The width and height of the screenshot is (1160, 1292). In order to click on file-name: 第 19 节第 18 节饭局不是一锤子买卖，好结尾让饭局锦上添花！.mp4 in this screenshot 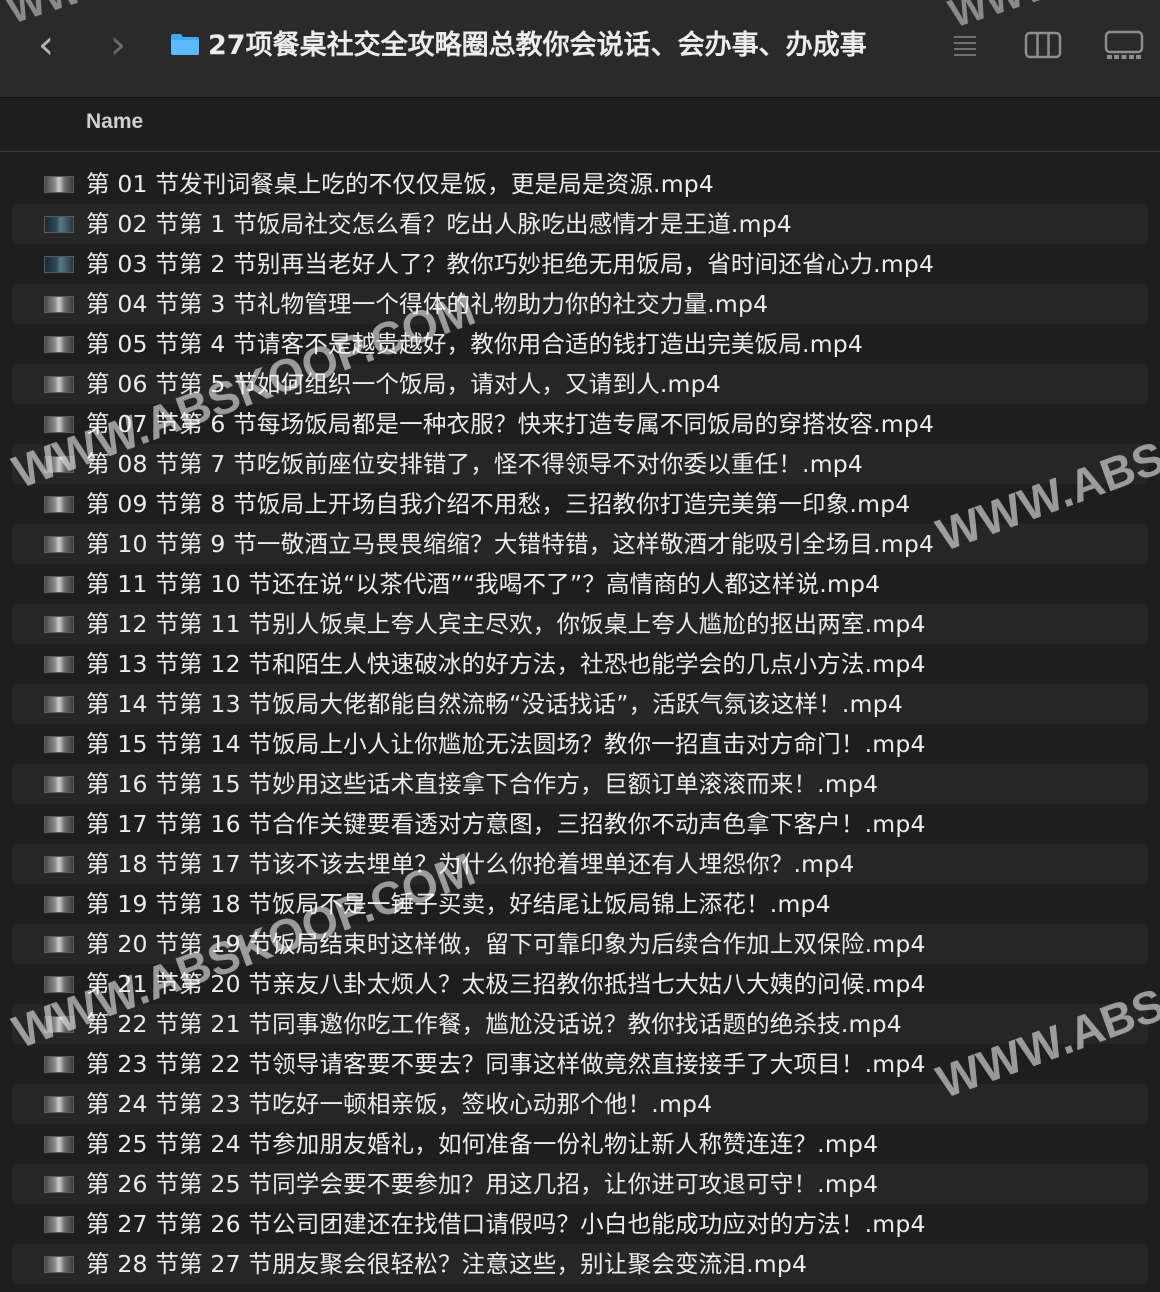, I will do `click(458, 904)`.